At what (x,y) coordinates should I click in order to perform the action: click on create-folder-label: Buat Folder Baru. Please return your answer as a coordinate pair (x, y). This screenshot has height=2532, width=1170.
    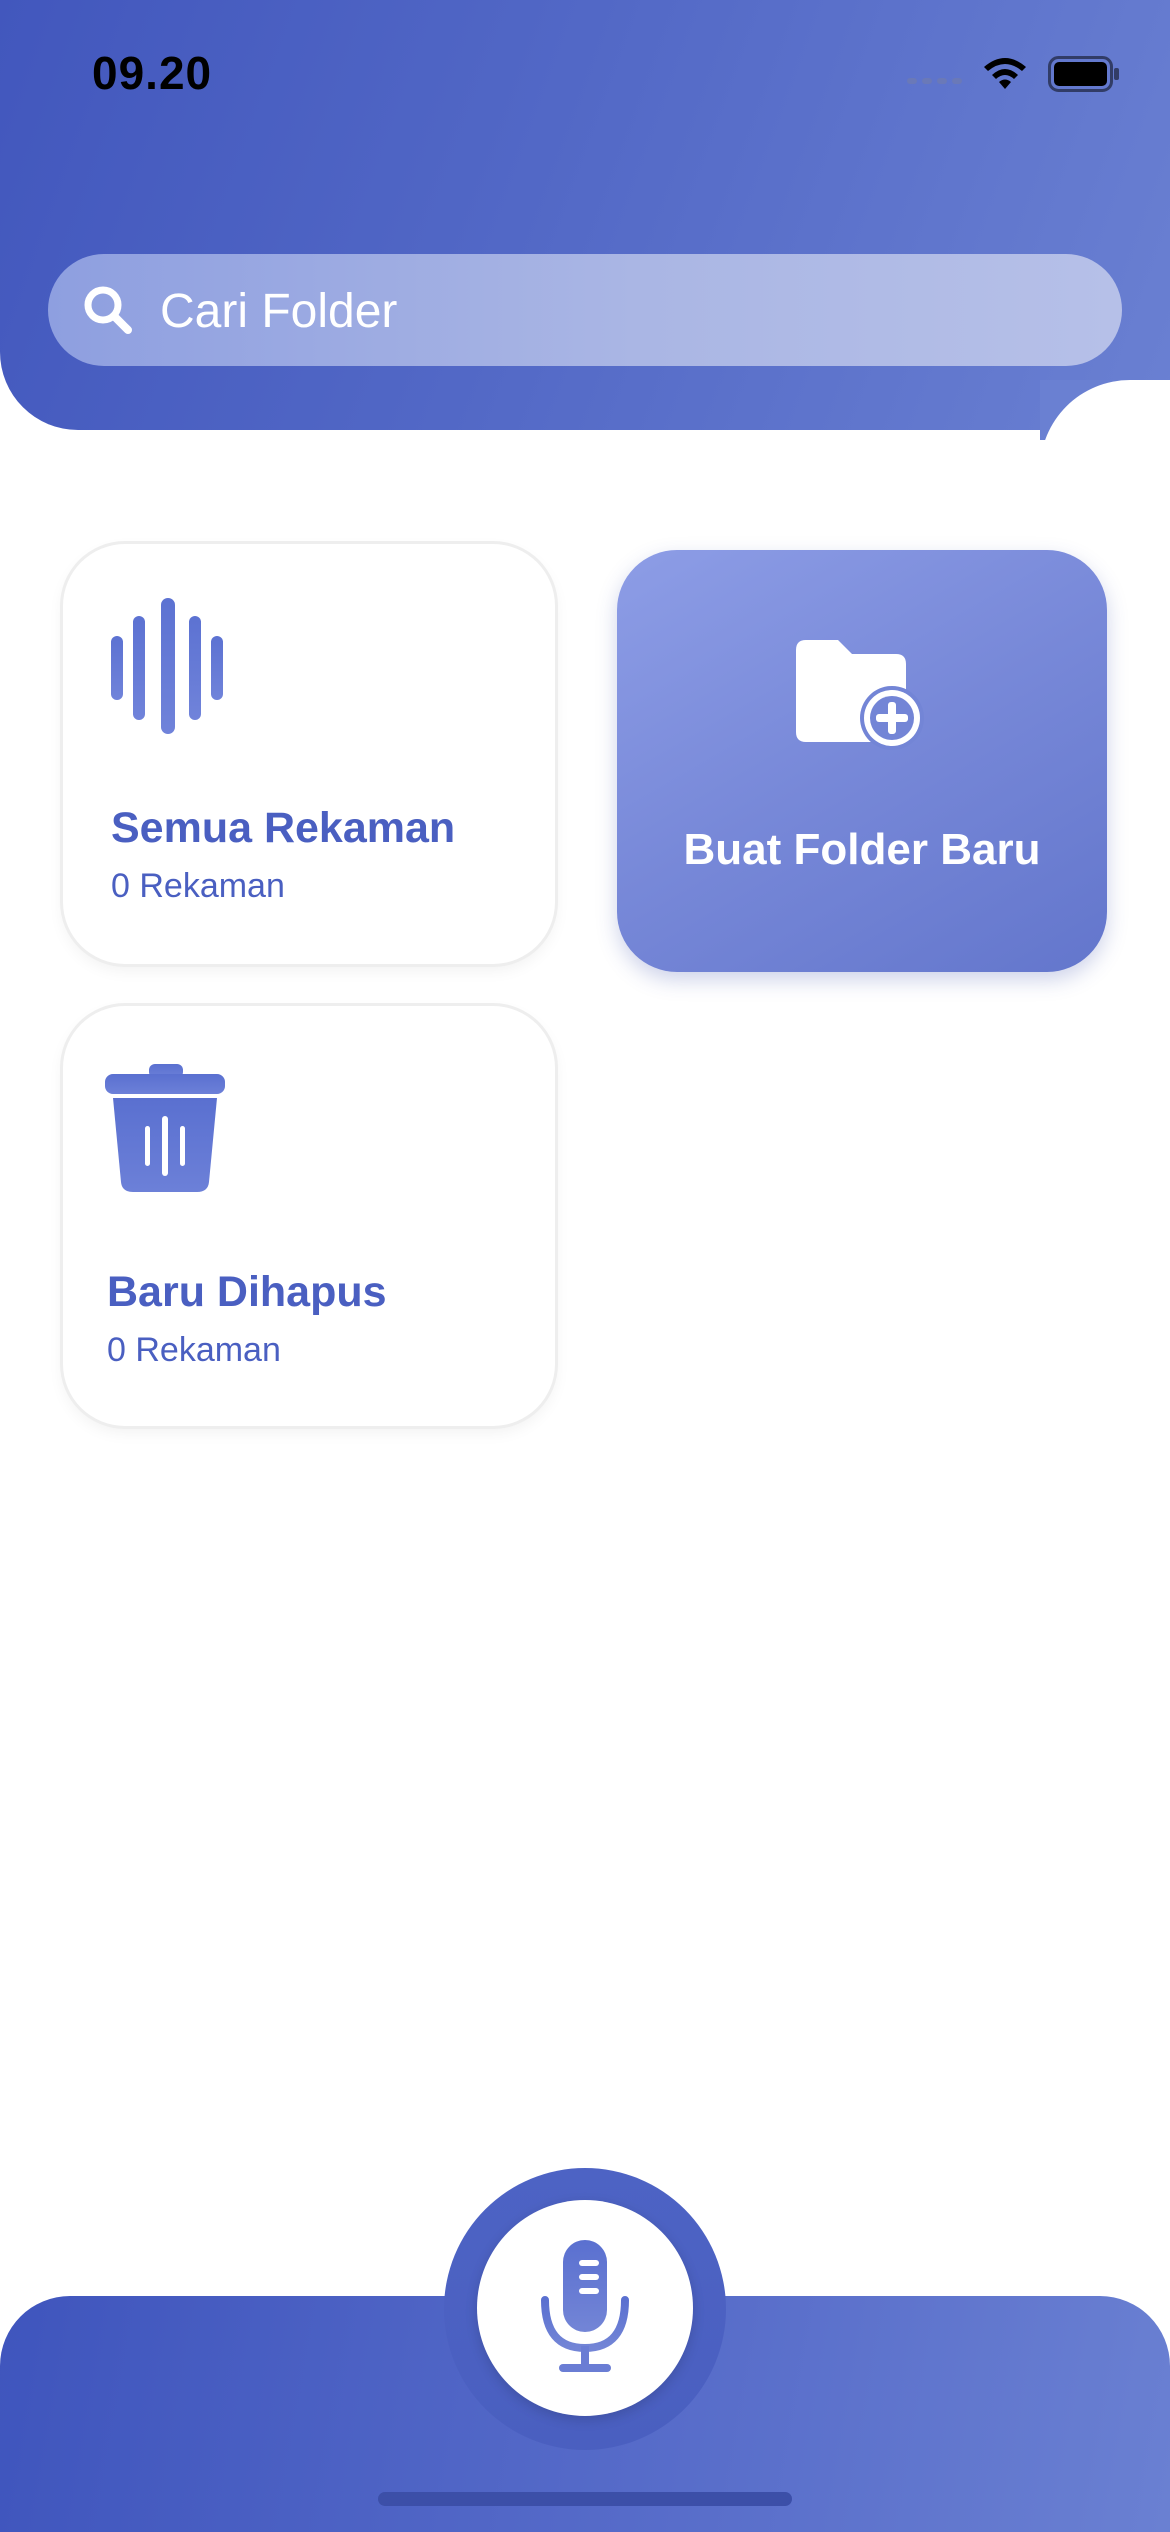
    Looking at the image, I should click on (862, 849).